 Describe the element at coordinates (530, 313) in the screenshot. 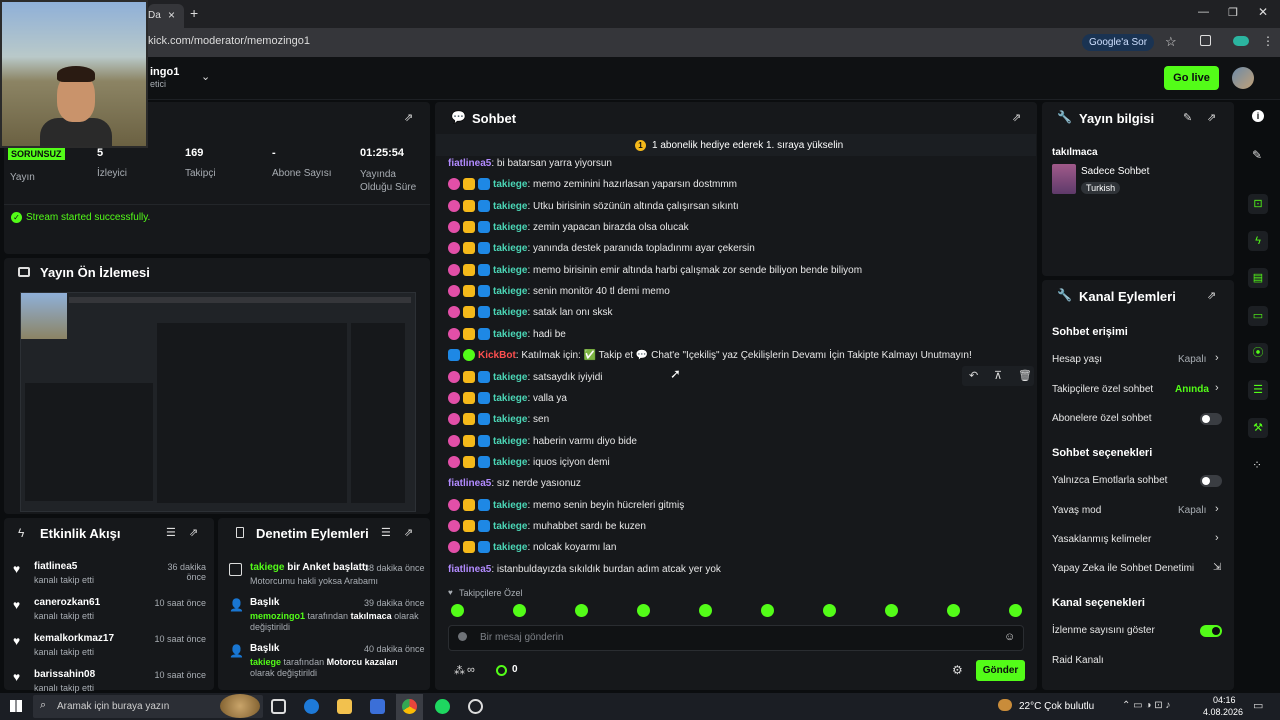

I see `chat-message: takiege: satak lan onı sksk` at that location.